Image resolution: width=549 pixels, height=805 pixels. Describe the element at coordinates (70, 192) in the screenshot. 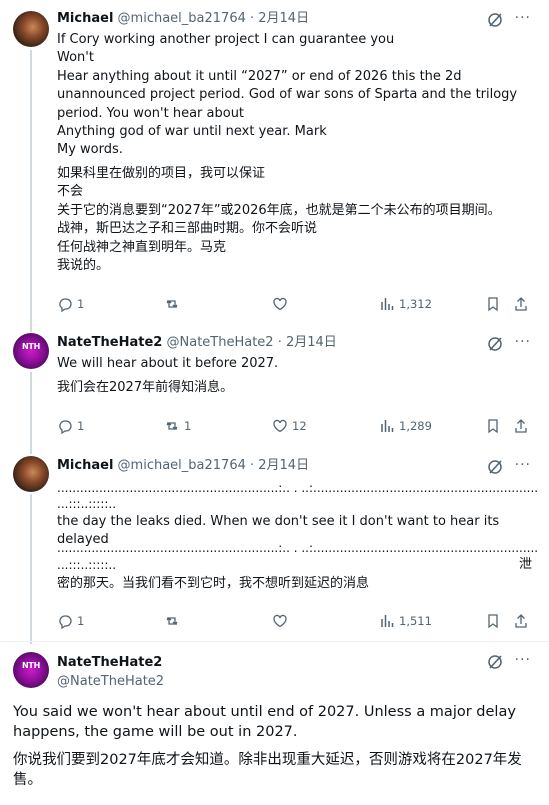

I see `text-line: 不会` at that location.